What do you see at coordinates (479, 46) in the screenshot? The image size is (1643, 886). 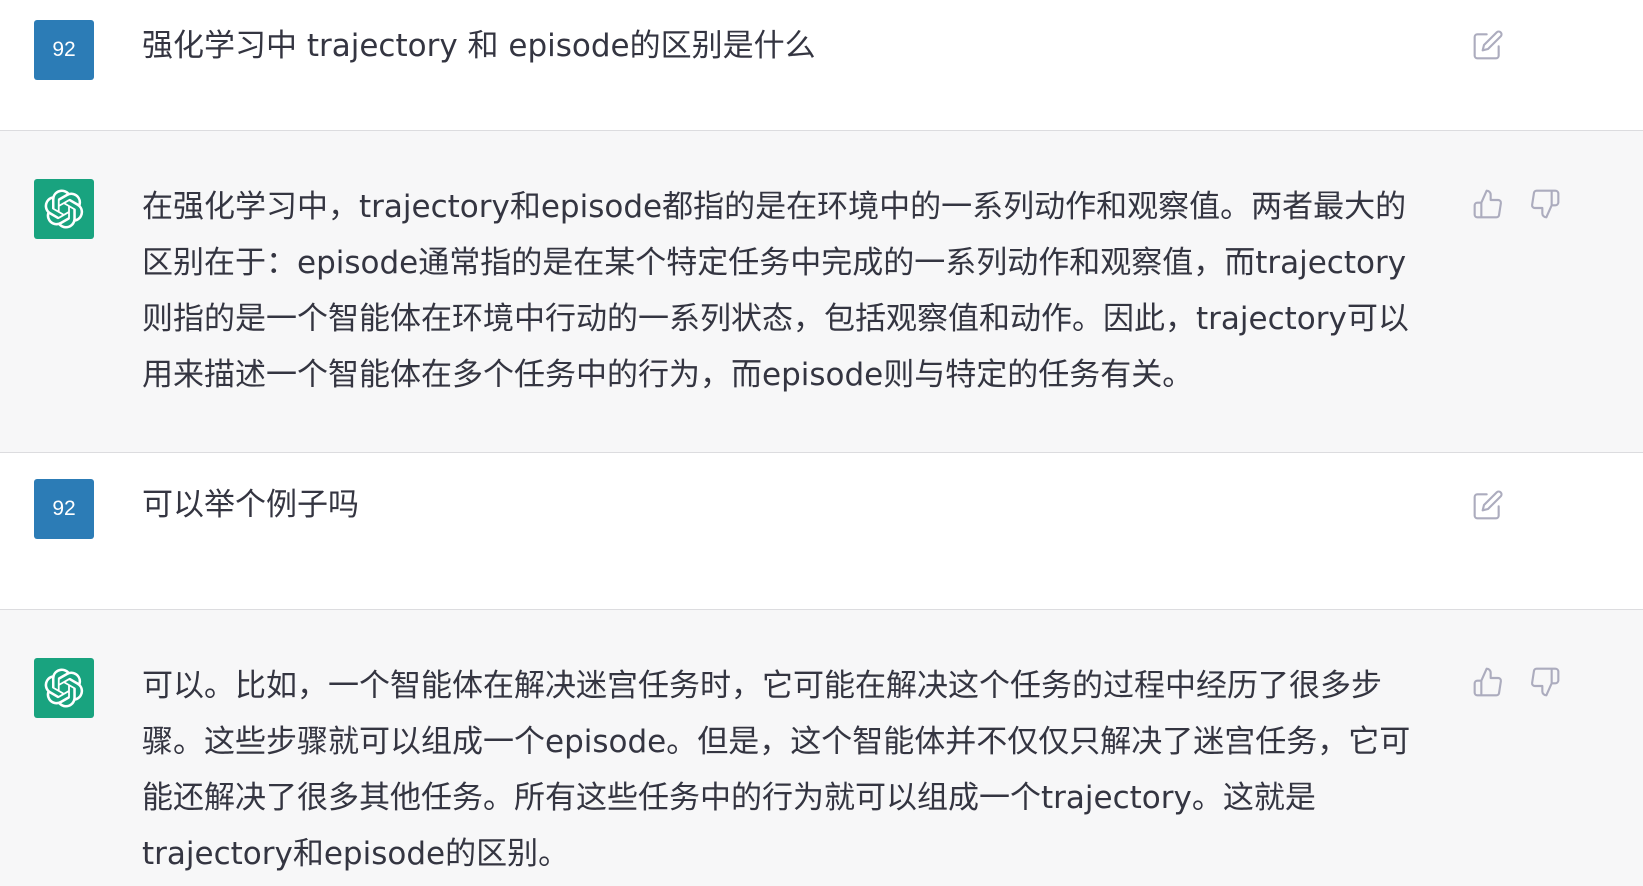 I see `user-message-text: 强化学习中 trajectory 和 episode的区别是什么` at bounding box center [479, 46].